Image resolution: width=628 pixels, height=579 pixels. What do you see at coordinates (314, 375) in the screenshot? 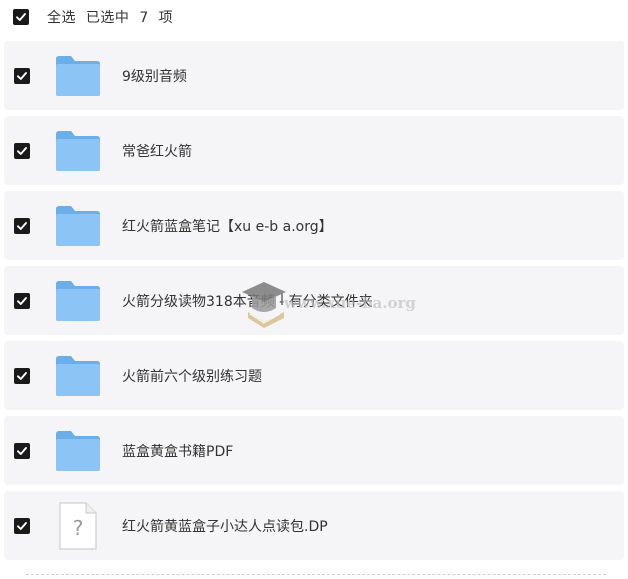
I see `file-row: 火箭前六个级别练习题` at bounding box center [314, 375].